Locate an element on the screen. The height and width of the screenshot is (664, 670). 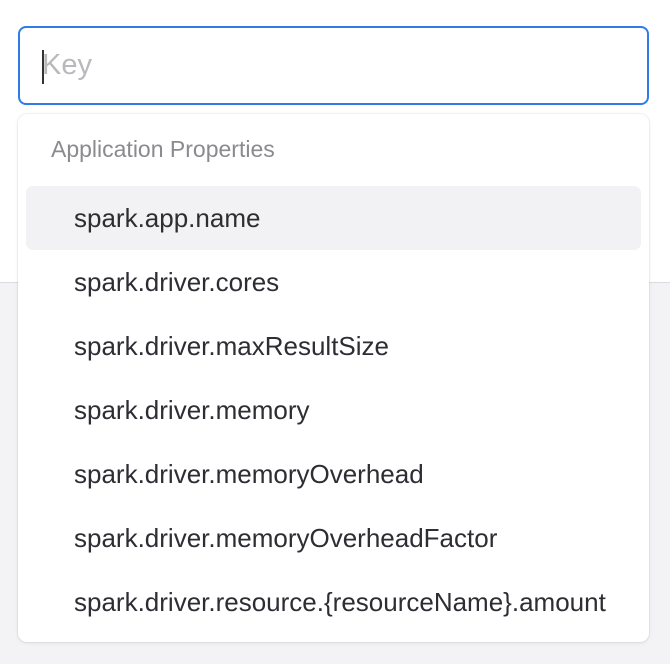
option-spark-driver-maxresultsize: spark.driver.maxResultSize is located at coordinates (333, 346).